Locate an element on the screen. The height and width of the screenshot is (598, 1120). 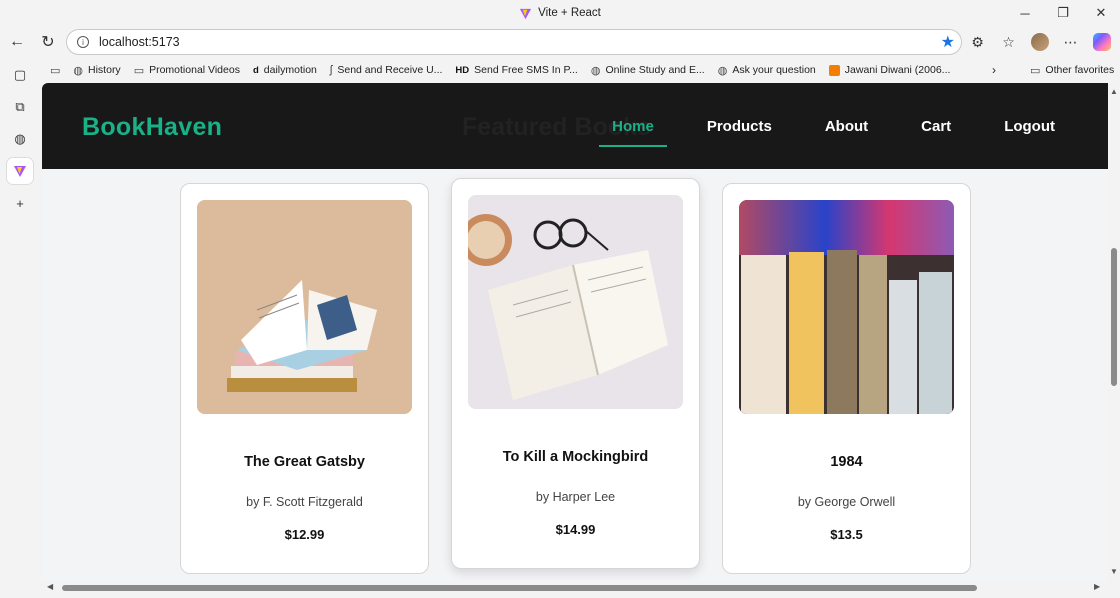
horizontal-scrollbar: ◀ ▶ is located at coordinates (575, 588).